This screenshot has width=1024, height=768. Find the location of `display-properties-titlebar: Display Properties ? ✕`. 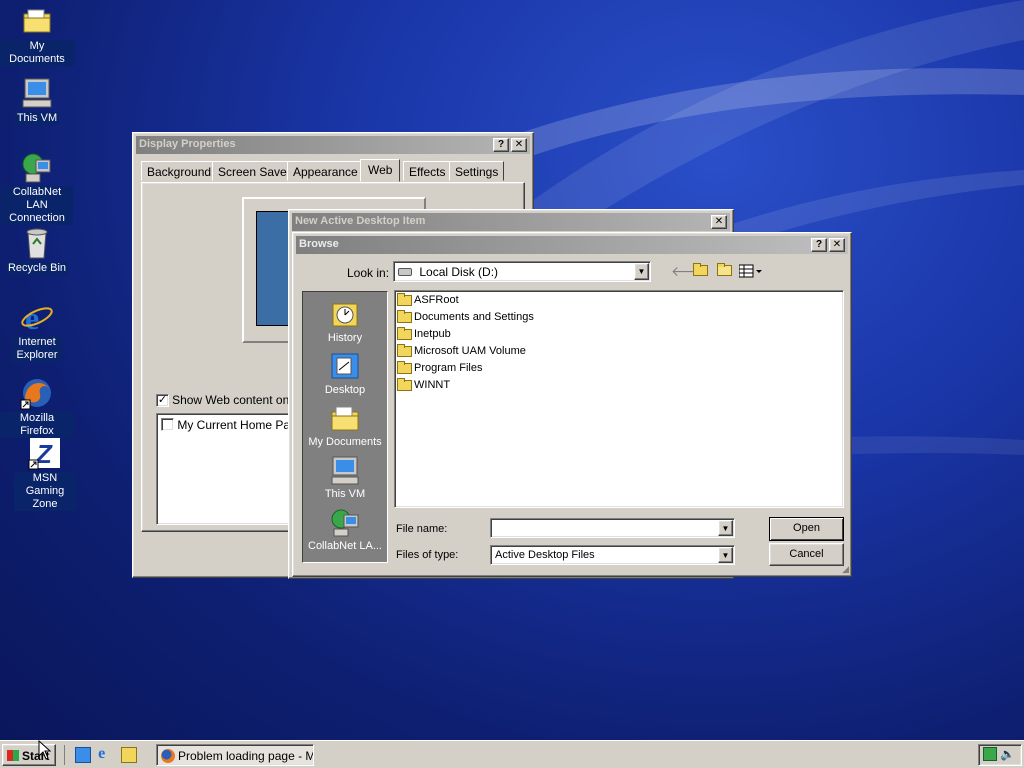

display-properties-titlebar: Display Properties ? ✕ is located at coordinates (333, 145).